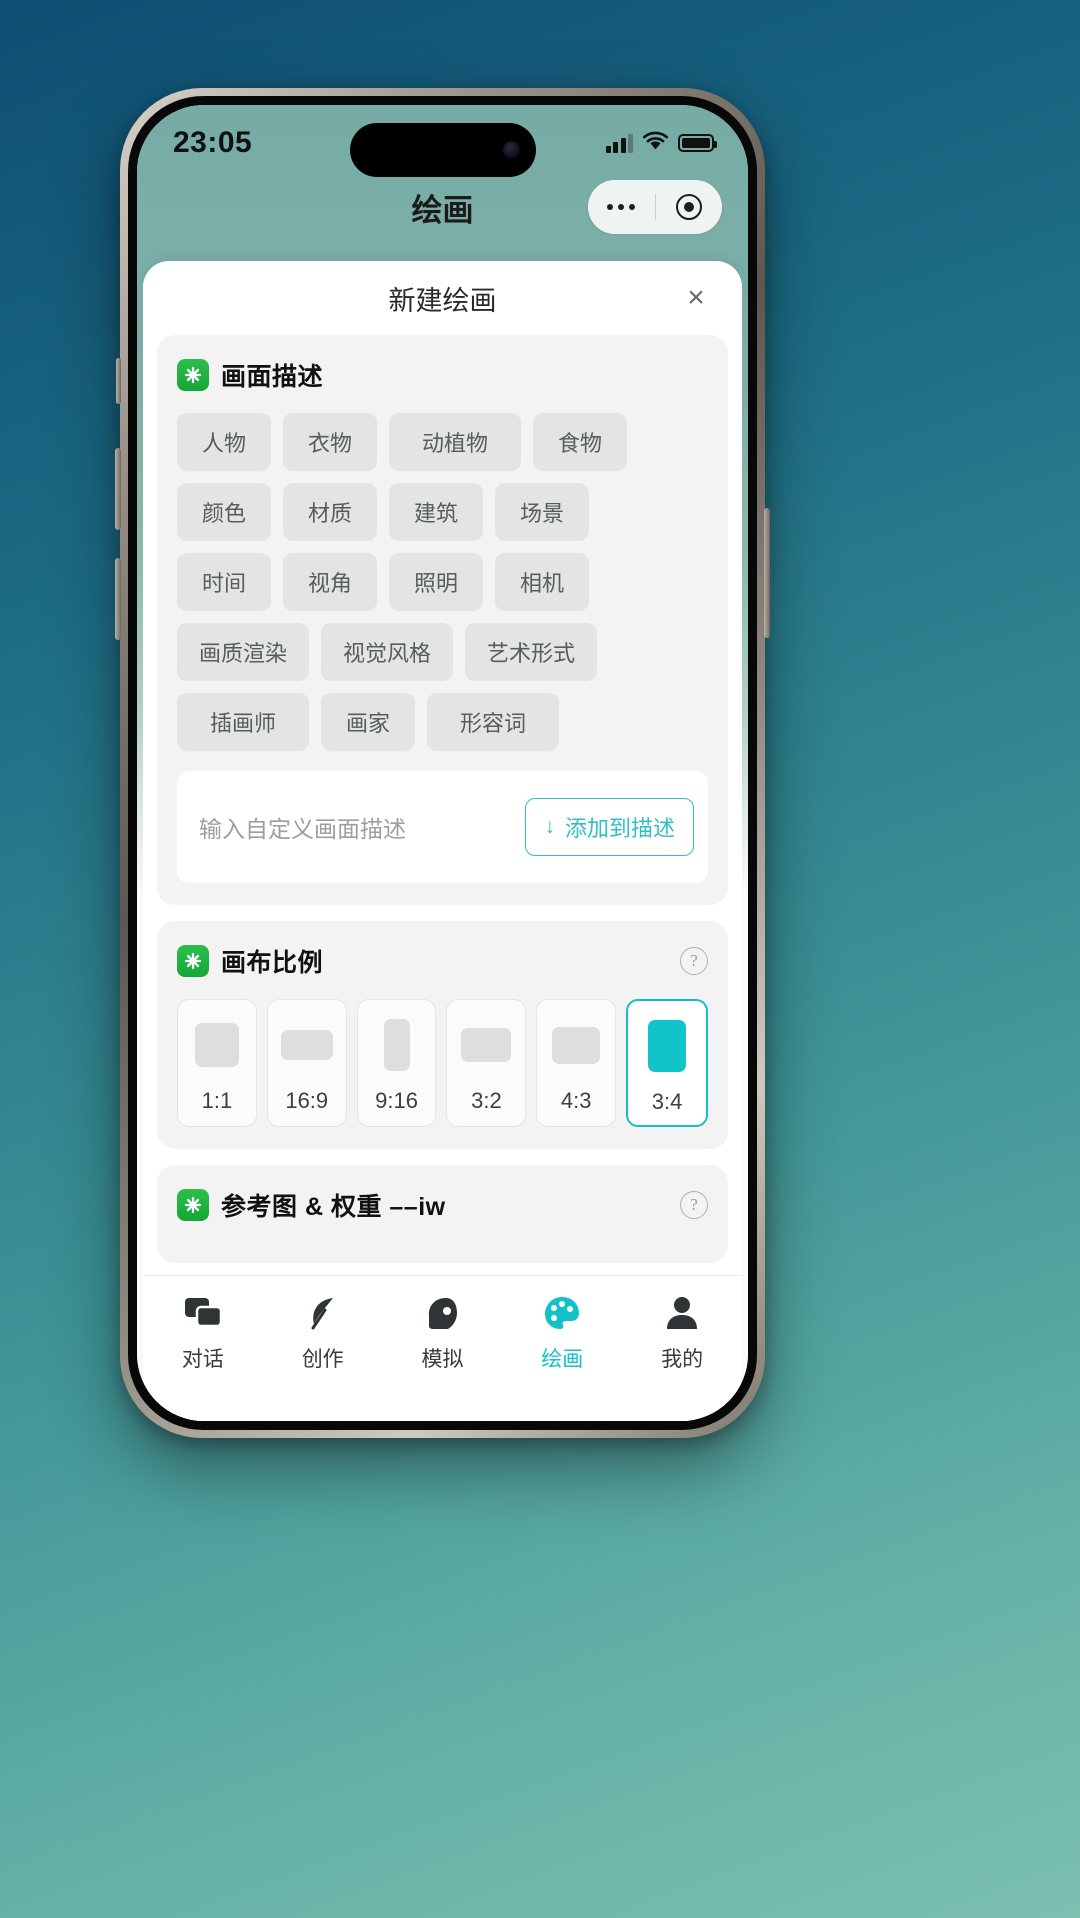 Image resolution: width=1080 pixels, height=1918 pixels. What do you see at coordinates (203, 1313) in the screenshot?
I see `chat-bubbles-icon` at bounding box center [203, 1313].